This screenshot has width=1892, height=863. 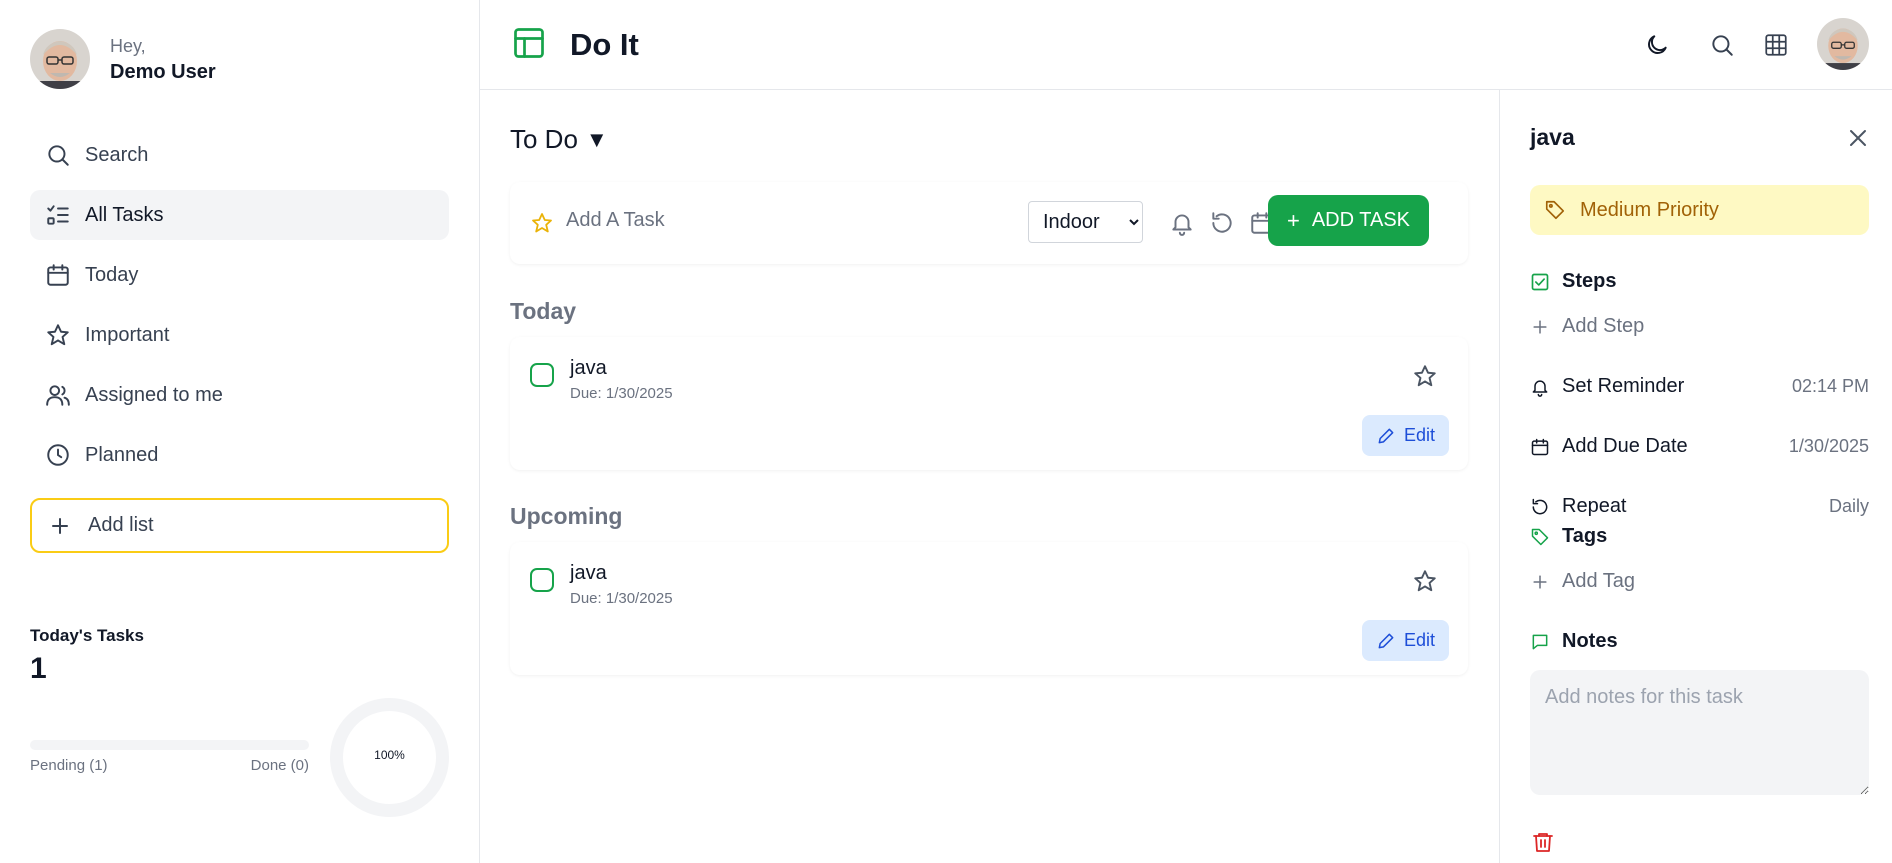 What do you see at coordinates (1361, 220) in the screenshot?
I see `add-task-button-label: ADD TASK` at bounding box center [1361, 220].